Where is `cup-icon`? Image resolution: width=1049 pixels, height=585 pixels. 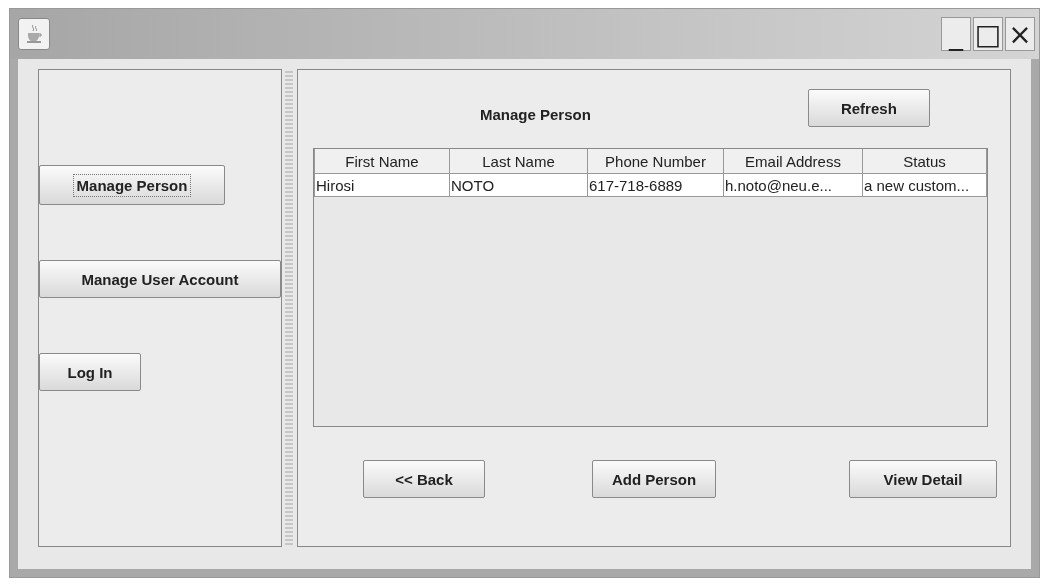 cup-icon is located at coordinates (34, 34).